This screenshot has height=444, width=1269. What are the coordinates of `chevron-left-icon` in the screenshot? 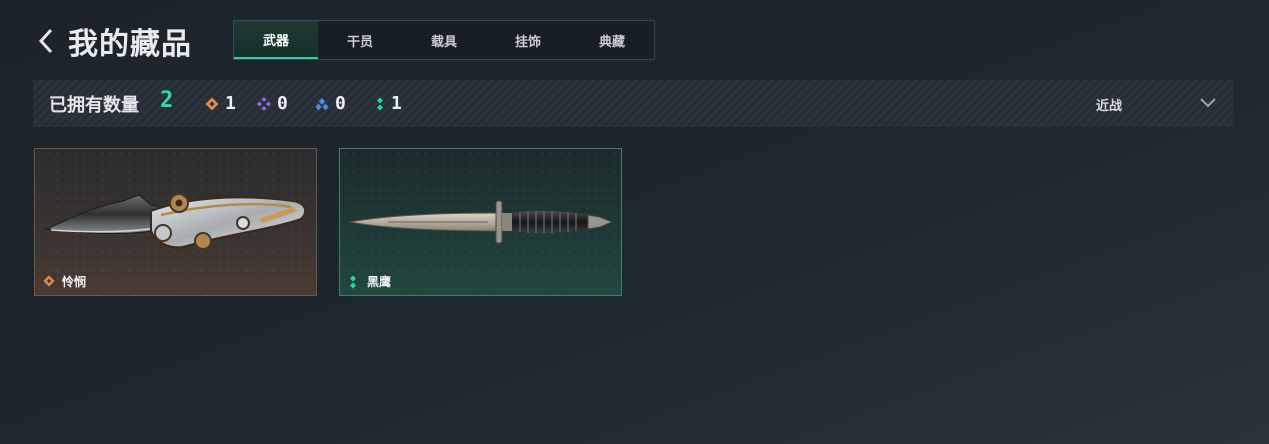 It's located at (45, 41).